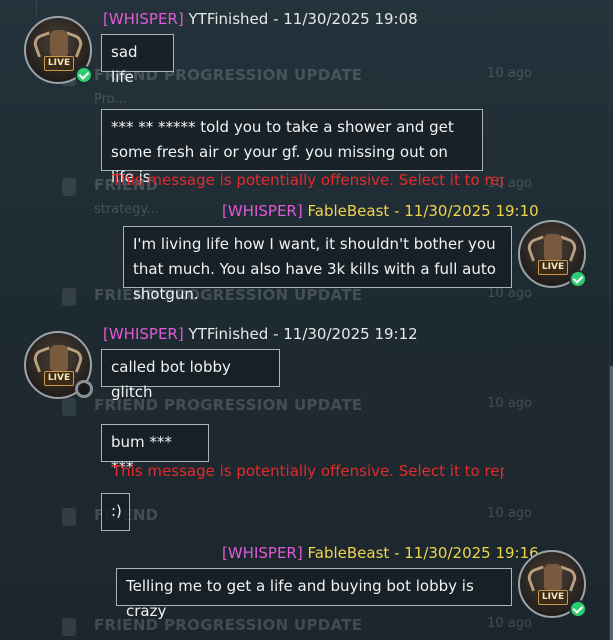  I want to click on offline-status-icon, so click(84, 389).